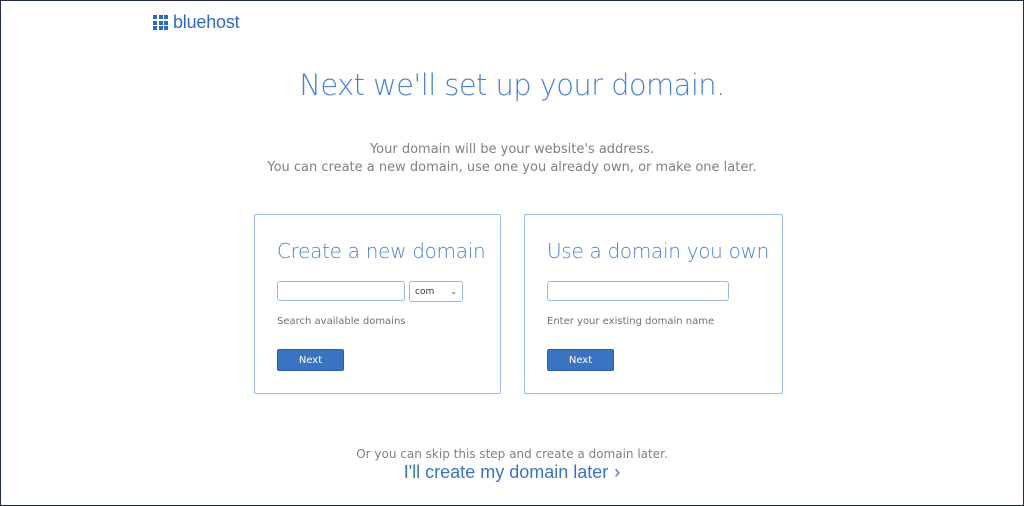 This screenshot has height=506, width=1024. I want to click on tld-selected-value: com, so click(425, 291).